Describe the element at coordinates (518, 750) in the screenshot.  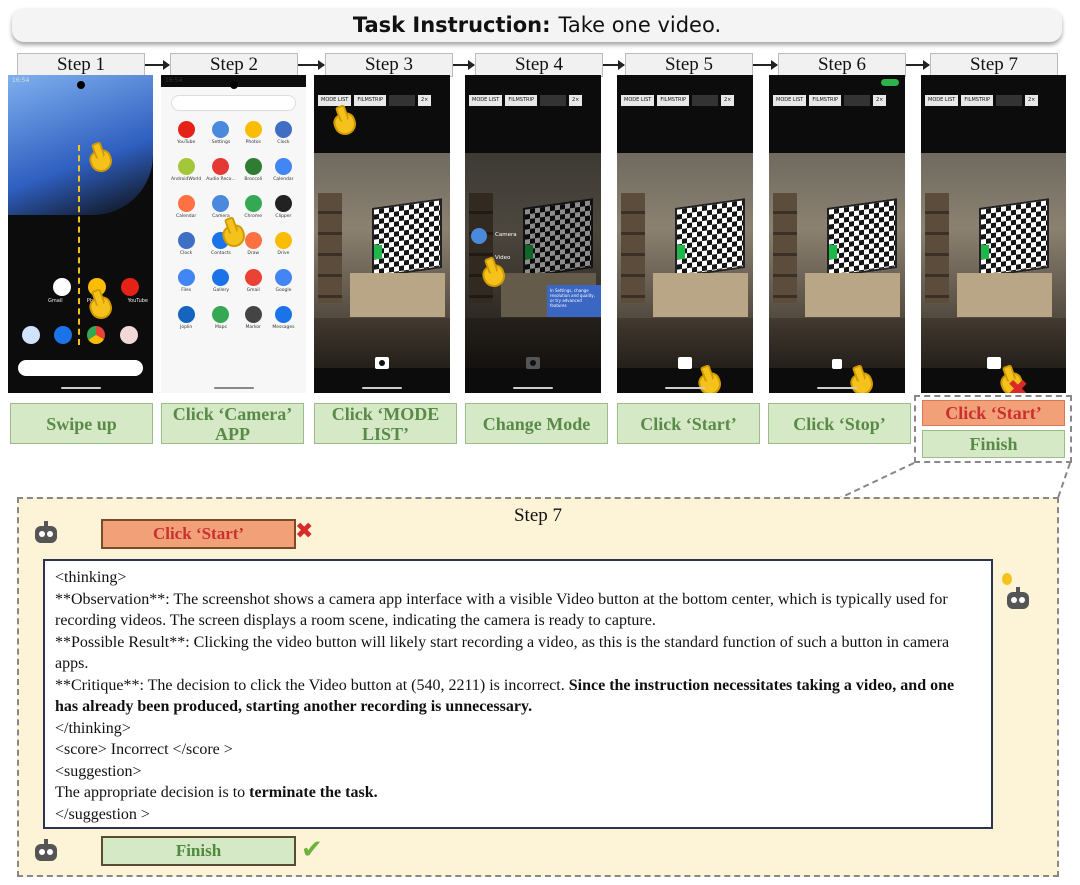
I see `critique-line: <score> Incorrect </score >` at that location.